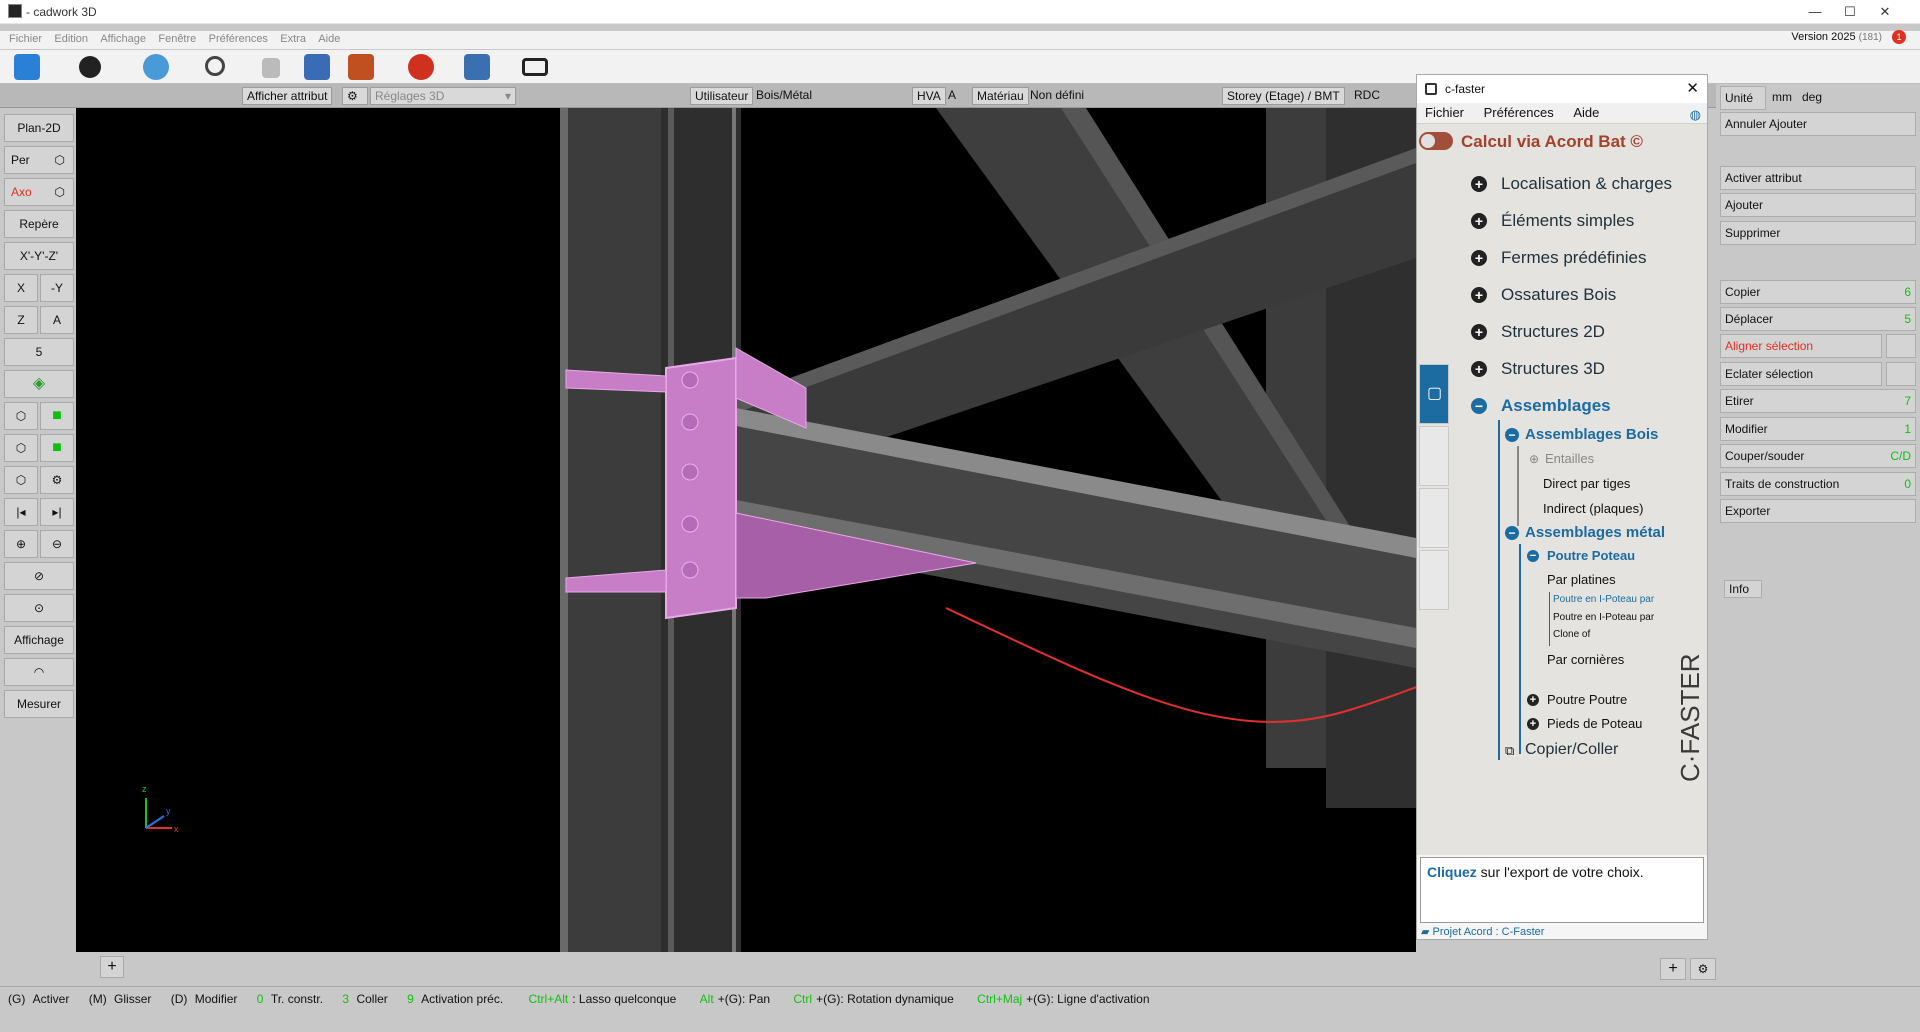 The width and height of the screenshot is (1920, 1032). I want to click on couper-souder-button: Couper/souder C/D, so click(1818, 456).